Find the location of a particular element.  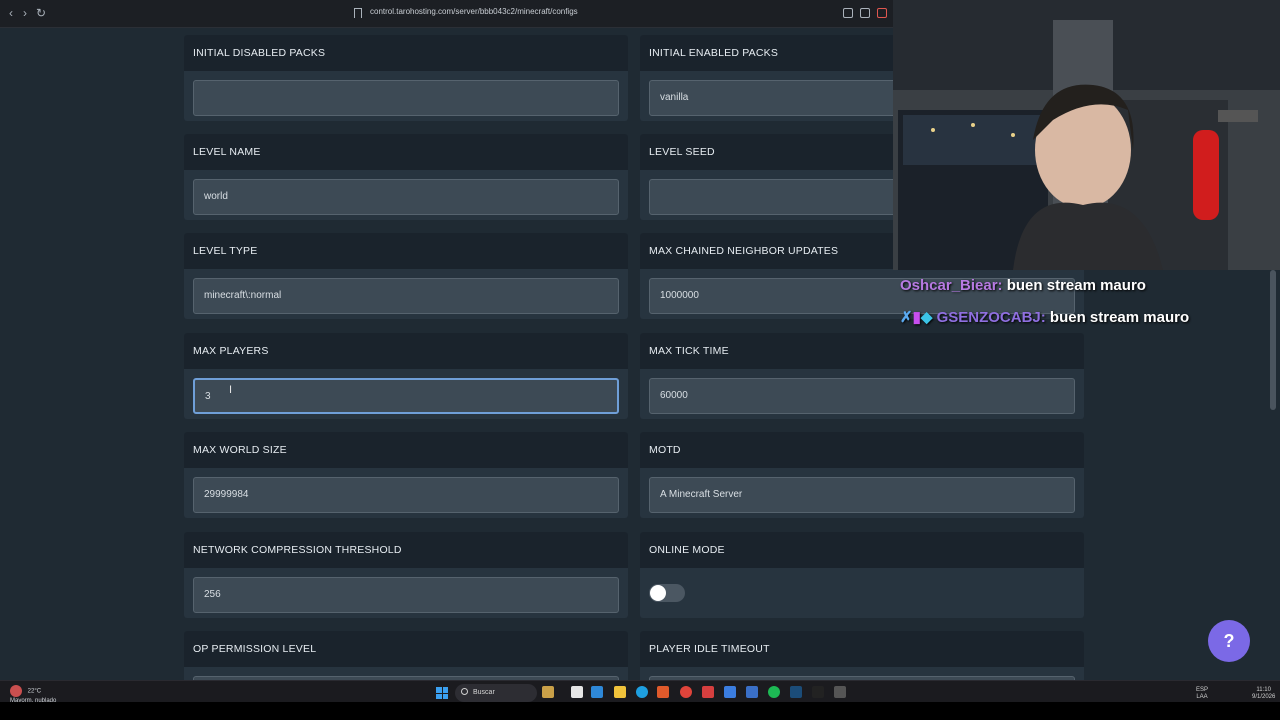

level-type-input: minecraft\:normal is located at coordinates (406, 296).